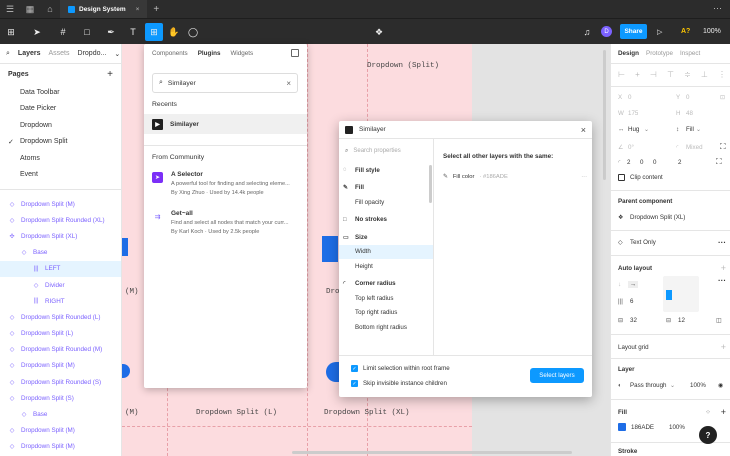 This screenshot has height=456, width=730. What do you see at coordinates (133, 32) in the screenshot?
I see `text-tool-icon: T` at bounding box center [133, 32].